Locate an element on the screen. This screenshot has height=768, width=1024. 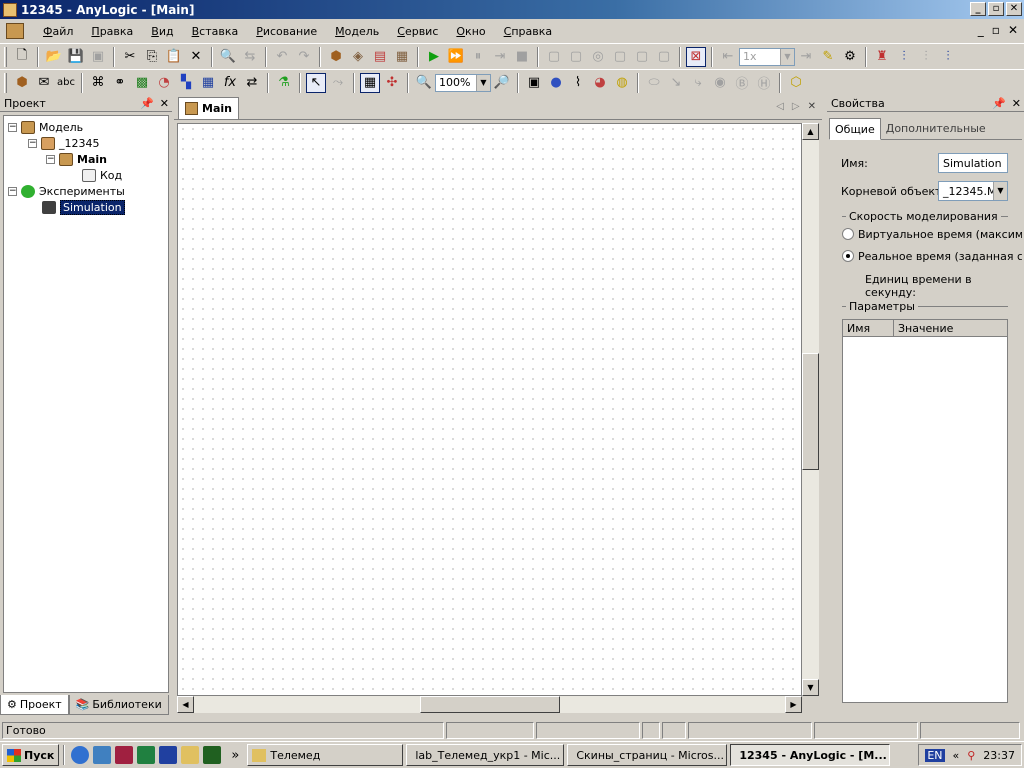
table-icon: ▦ is located at coordinates (208, 83).